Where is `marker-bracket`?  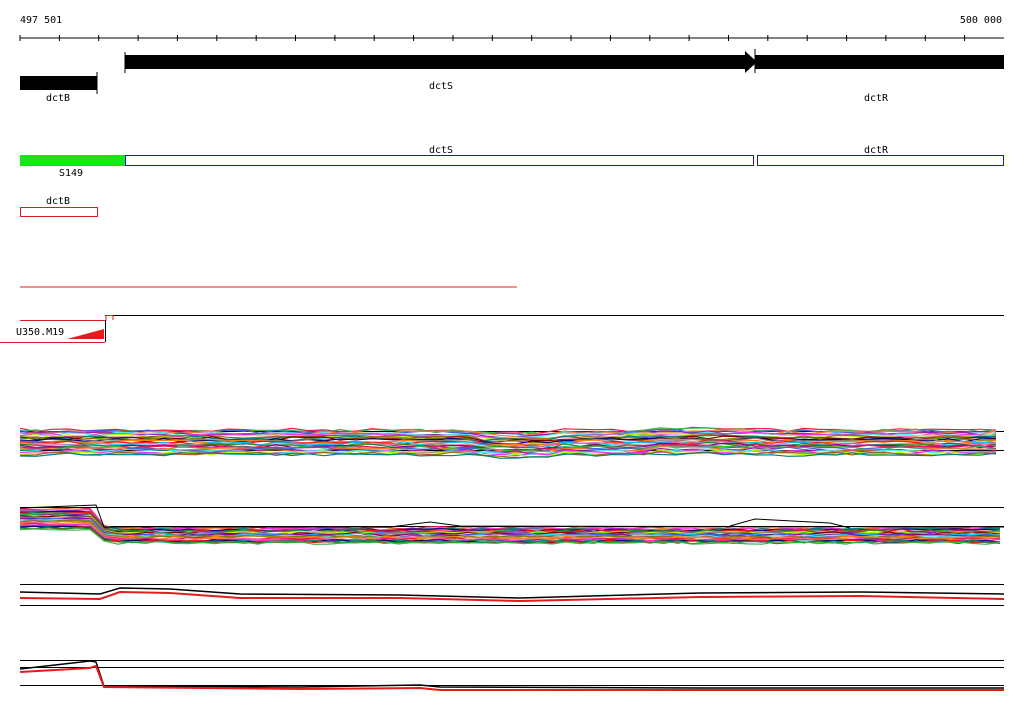
marker-bracket is located at coordinates (67, 318).